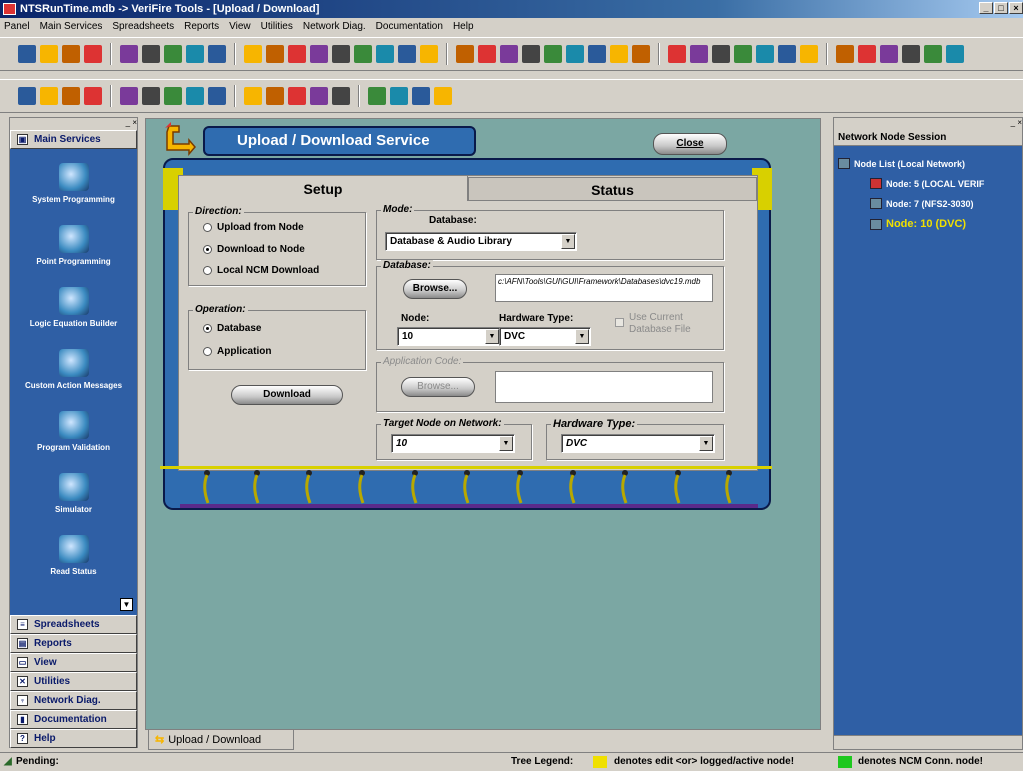 This screenshot has height=771, width=1023. I want to click on menu-view: View, so click(240, 27).